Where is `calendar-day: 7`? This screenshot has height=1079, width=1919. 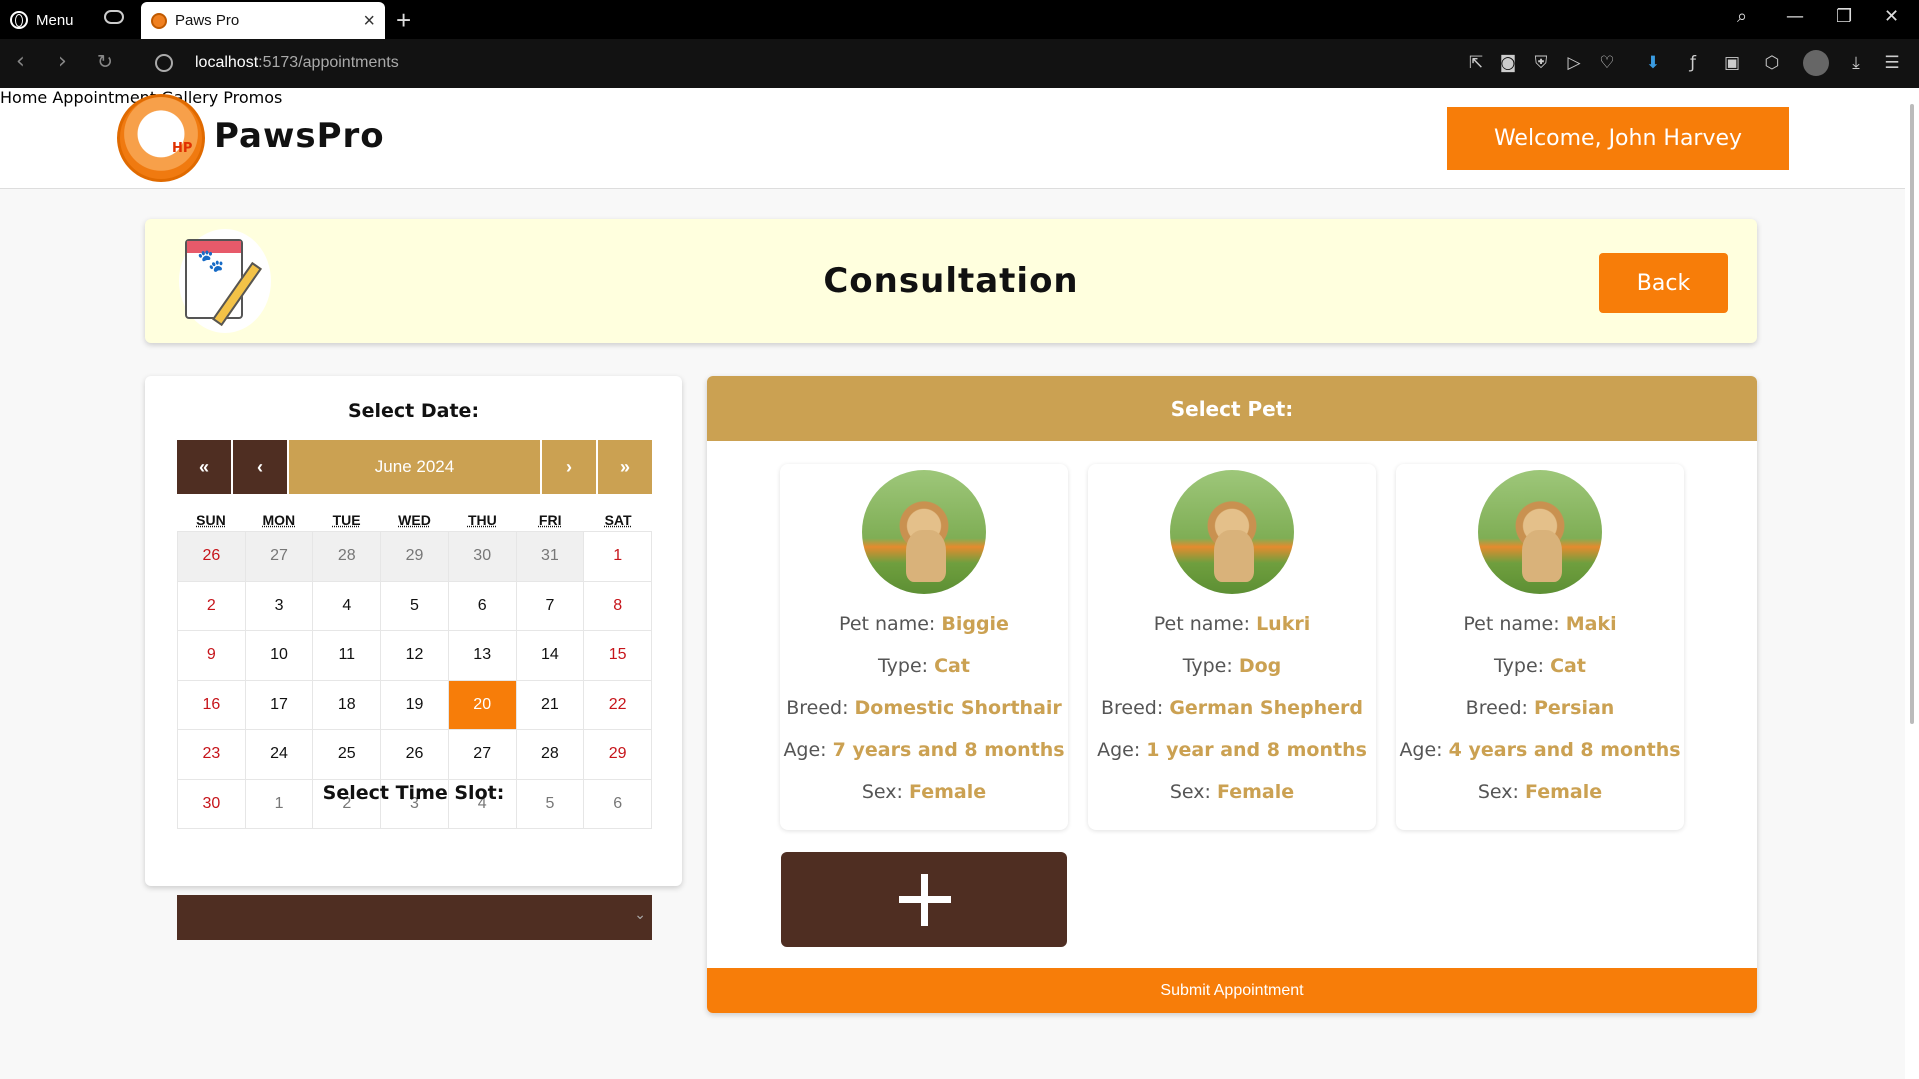
calendar-day: 7 is located at coordinates (550, 606).